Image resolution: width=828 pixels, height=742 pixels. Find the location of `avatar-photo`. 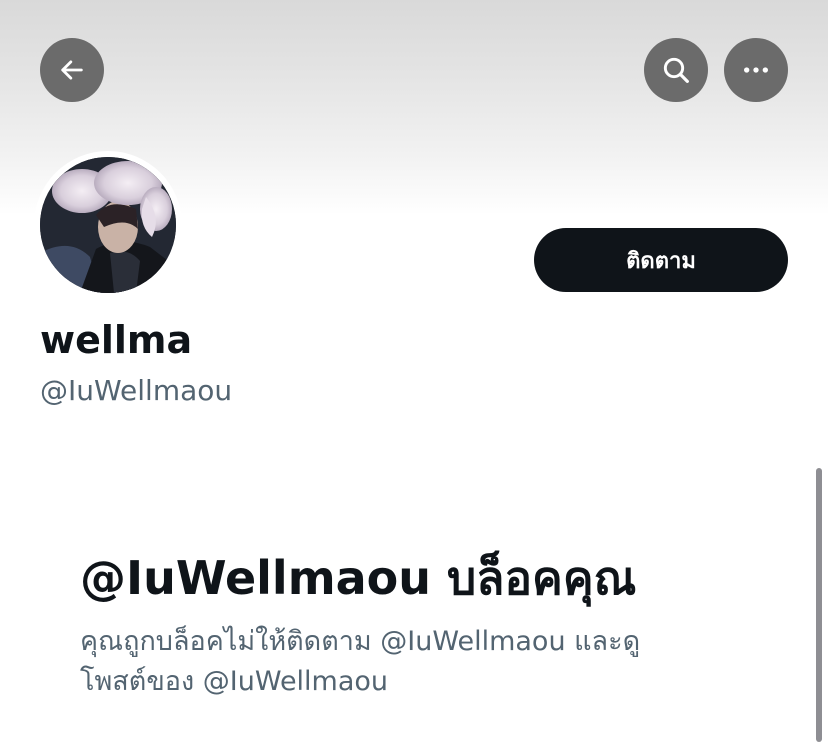

avatar-photo is located at coordinates (108, 225).